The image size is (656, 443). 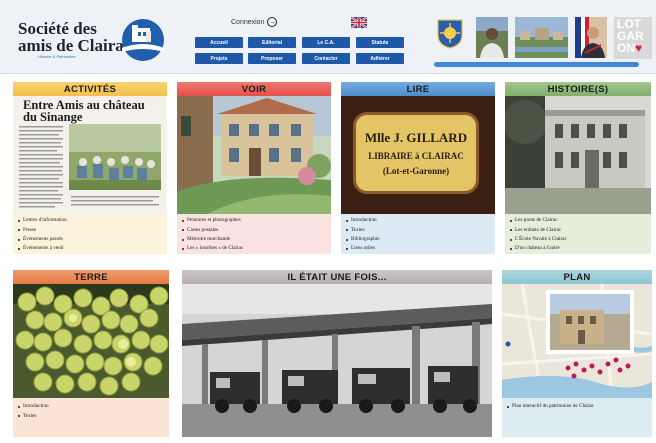 What do you see at coordinates (91, 409) in the screenshot?
I see `card-terre-list: Introduction Textes` at bounding box center [91, 409].